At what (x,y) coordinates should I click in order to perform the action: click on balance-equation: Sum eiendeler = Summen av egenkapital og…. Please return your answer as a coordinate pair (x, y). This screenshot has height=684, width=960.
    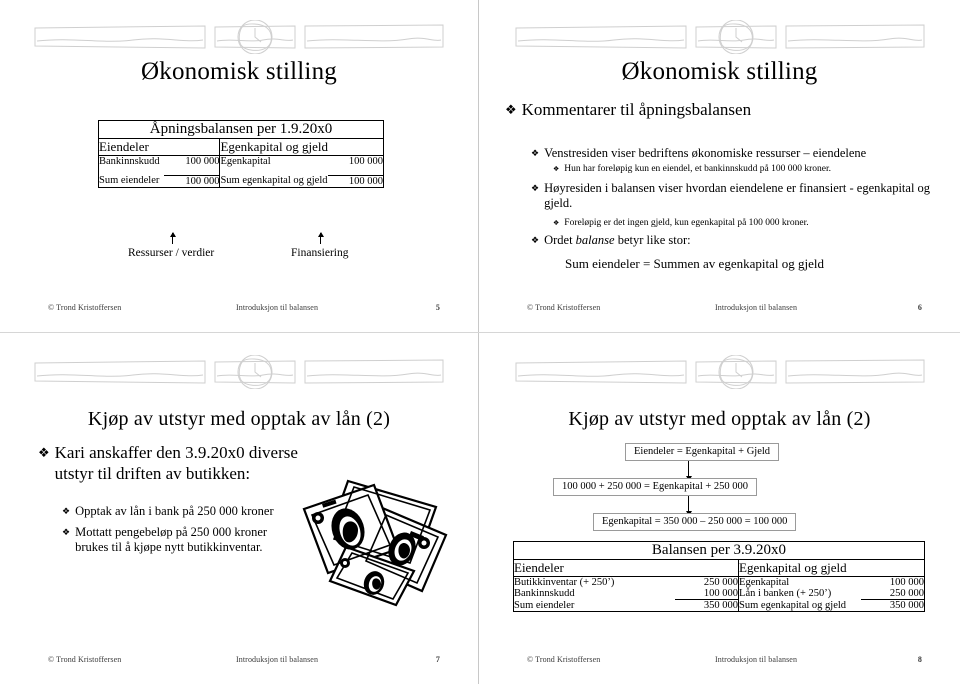
    Looking at the image, I should click on (694, 263).